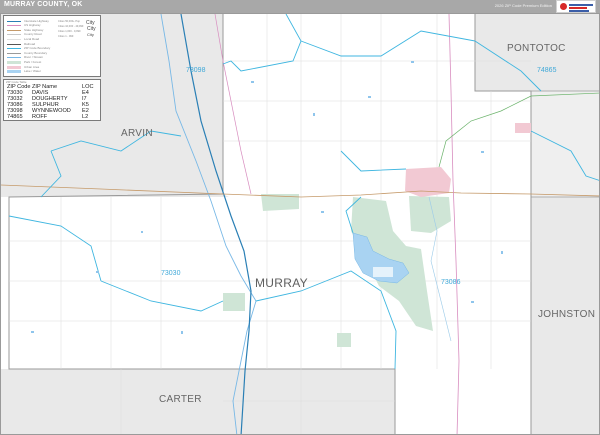 The width and height of the screenshot is (600, 435). What do you see at coordinates (14, 58) in the screenshot?
I see `river-line-icon` at bounding box center [14, 58].